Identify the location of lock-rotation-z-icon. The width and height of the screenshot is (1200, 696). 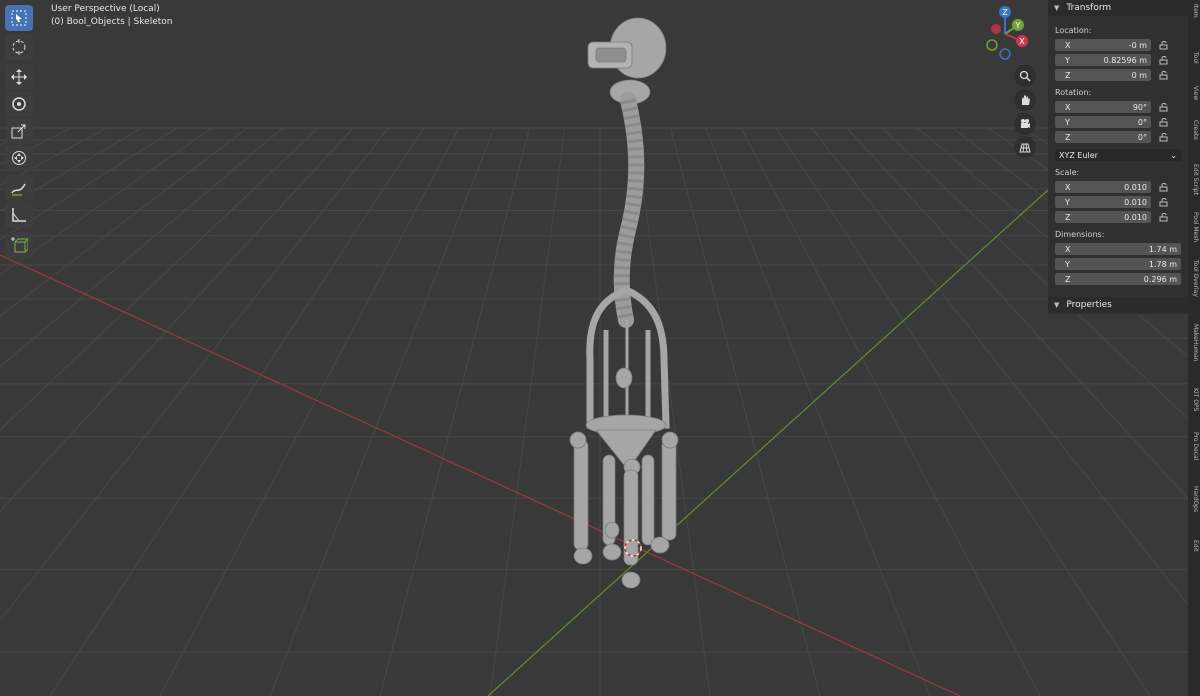
(1164, 137).